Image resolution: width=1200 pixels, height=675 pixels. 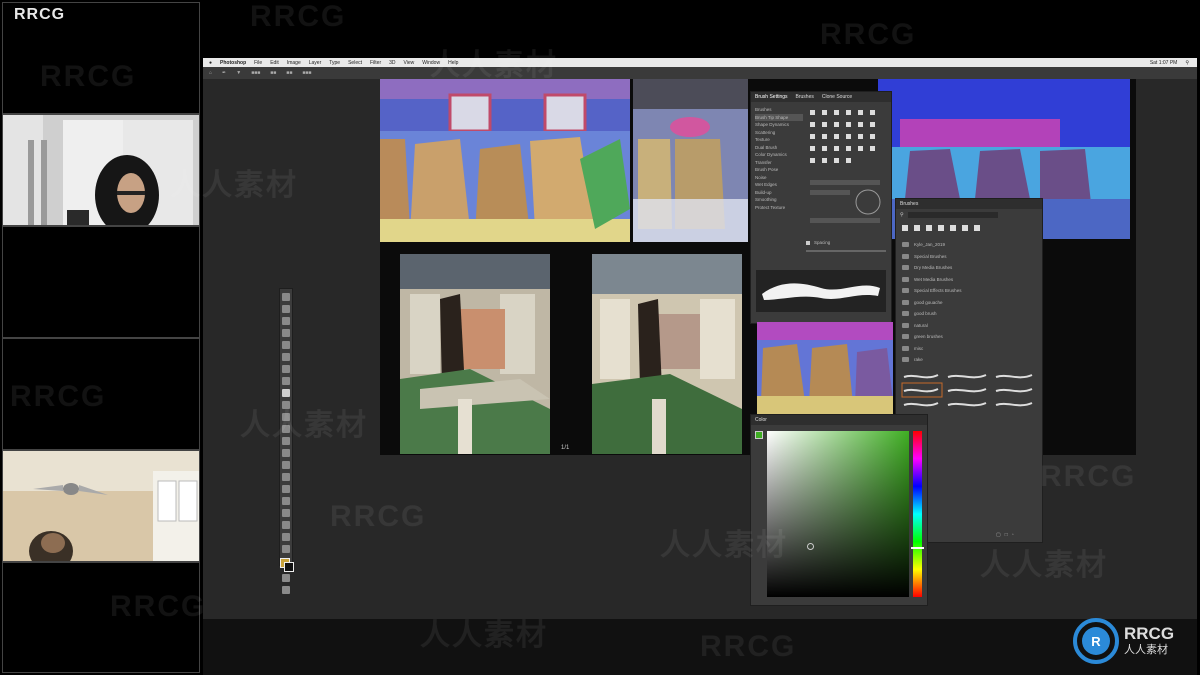 What do you see at coordinates (779, 208) in the screenshot?
I see `section-protect-texture: Protect Texture` at bounding box center [779, 208].